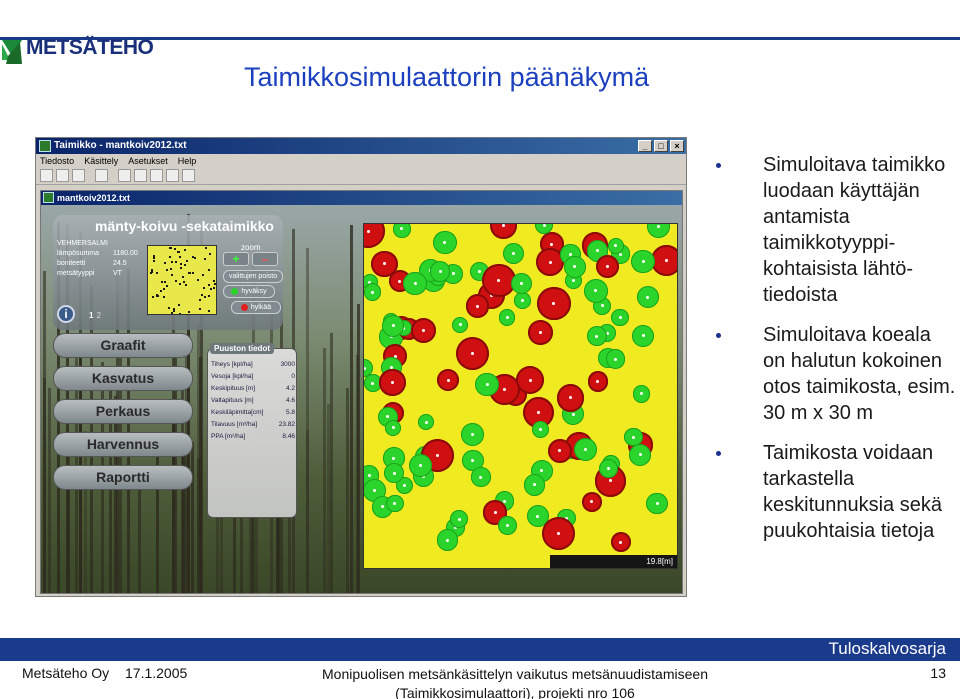 The height and width of the screenshot is (699, 960). I want to click on new-icon, so click(46, 175).